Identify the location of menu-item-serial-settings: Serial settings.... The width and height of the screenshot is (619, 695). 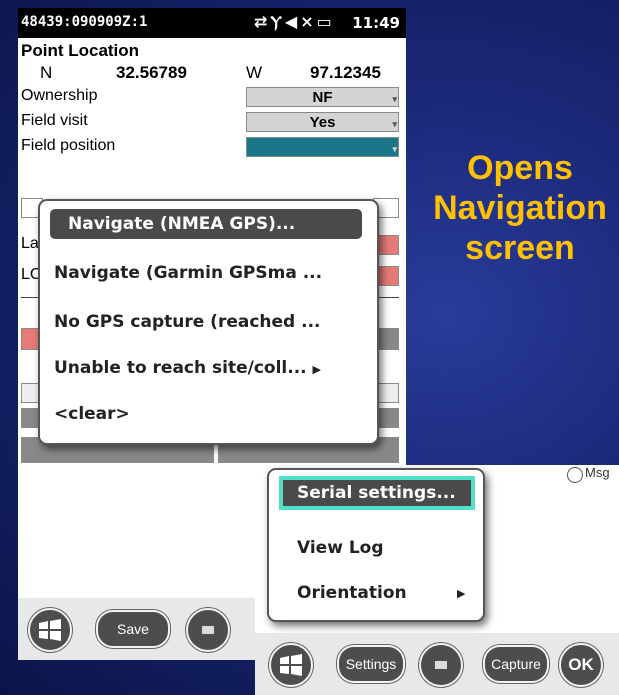
(377, 493).